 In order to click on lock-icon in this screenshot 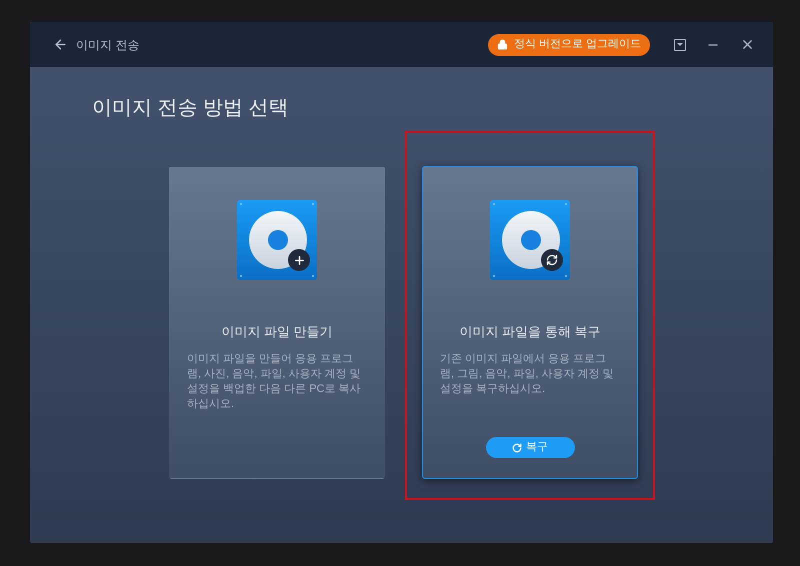, I will do `click(502, 44)`.